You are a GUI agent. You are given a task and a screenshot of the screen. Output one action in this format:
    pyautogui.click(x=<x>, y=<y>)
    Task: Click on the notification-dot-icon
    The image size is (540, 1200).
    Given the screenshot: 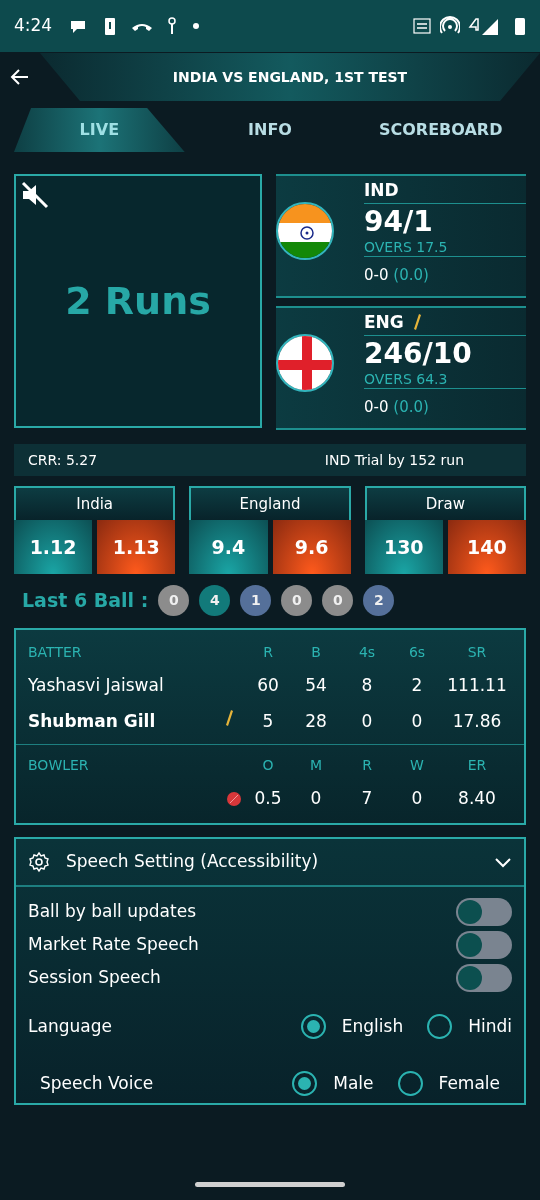 What is the action you would take?
    pyautogui.click(x=196, y=26)
    